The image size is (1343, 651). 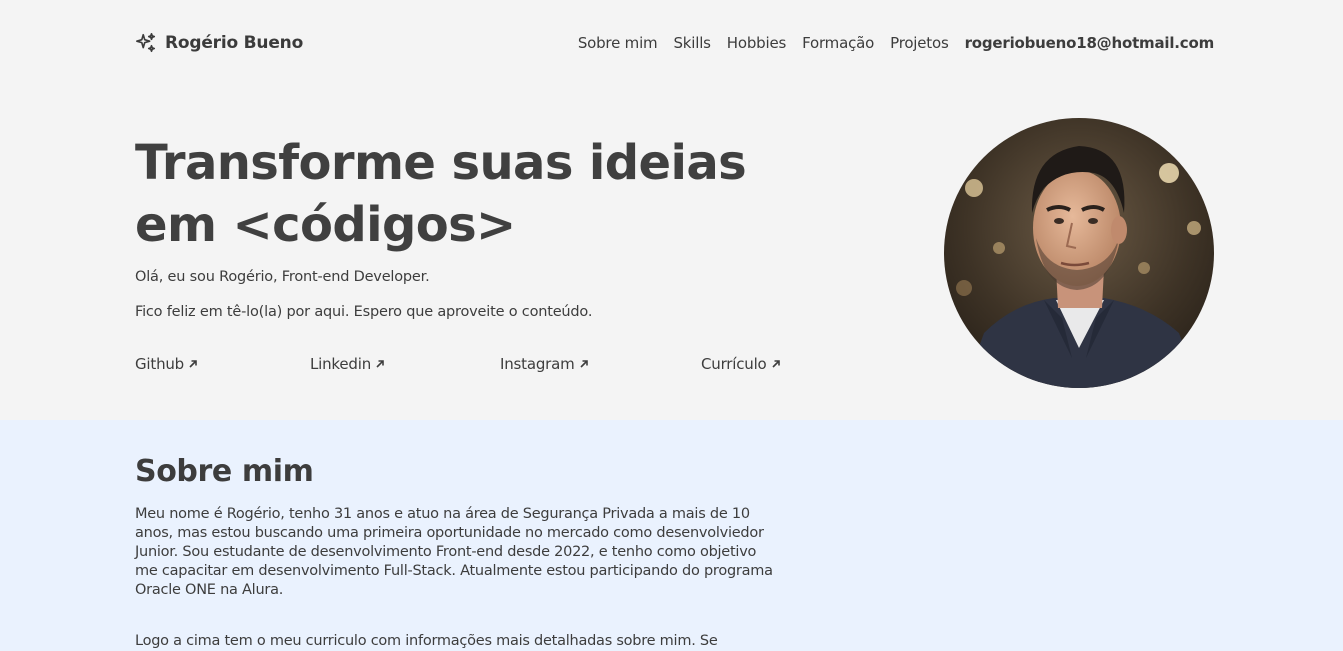 What do you see at coordinates (224, 471) in the screenshot?
I see `about-title: Sobre mim` at bounding box center [224, 471].